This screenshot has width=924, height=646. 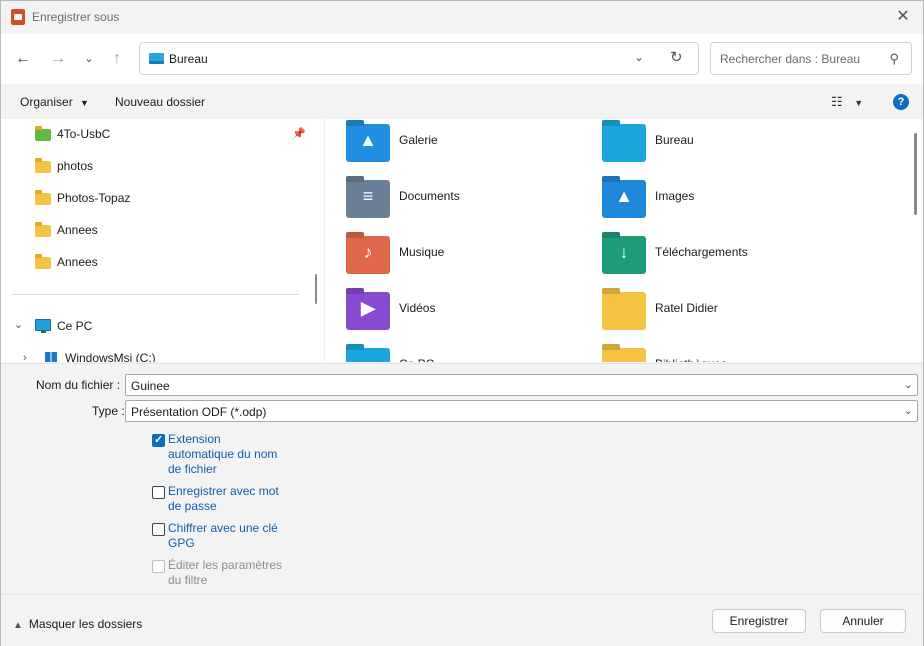 What do you see at coordinates (639, 57) in the screenshot?
I see `address-dropdown-chevron-icon: ⌄` at bounding box center [639, 57].